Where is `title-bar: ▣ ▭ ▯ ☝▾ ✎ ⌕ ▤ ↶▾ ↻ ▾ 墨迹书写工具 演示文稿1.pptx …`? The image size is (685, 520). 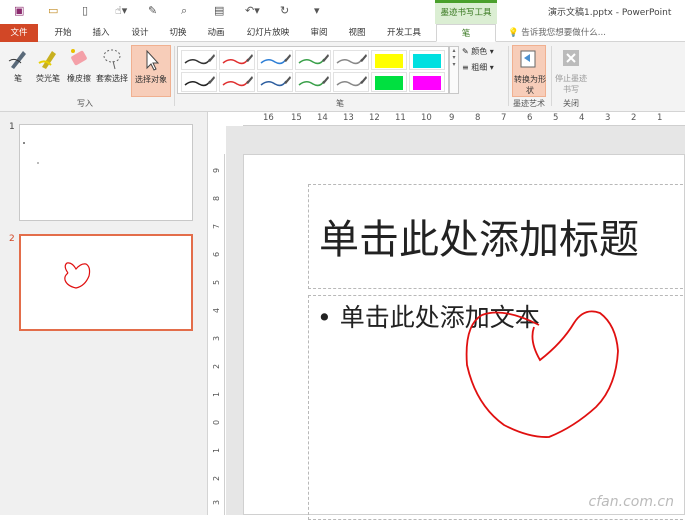
title-bar: ▣ ▭ ▯ ☝▾ ✎ ⌕ ▤ ↶▾ ↻ ▾ 墨迹书写工具 演示文稿1.pptx … is located at coordinates (342, 12).